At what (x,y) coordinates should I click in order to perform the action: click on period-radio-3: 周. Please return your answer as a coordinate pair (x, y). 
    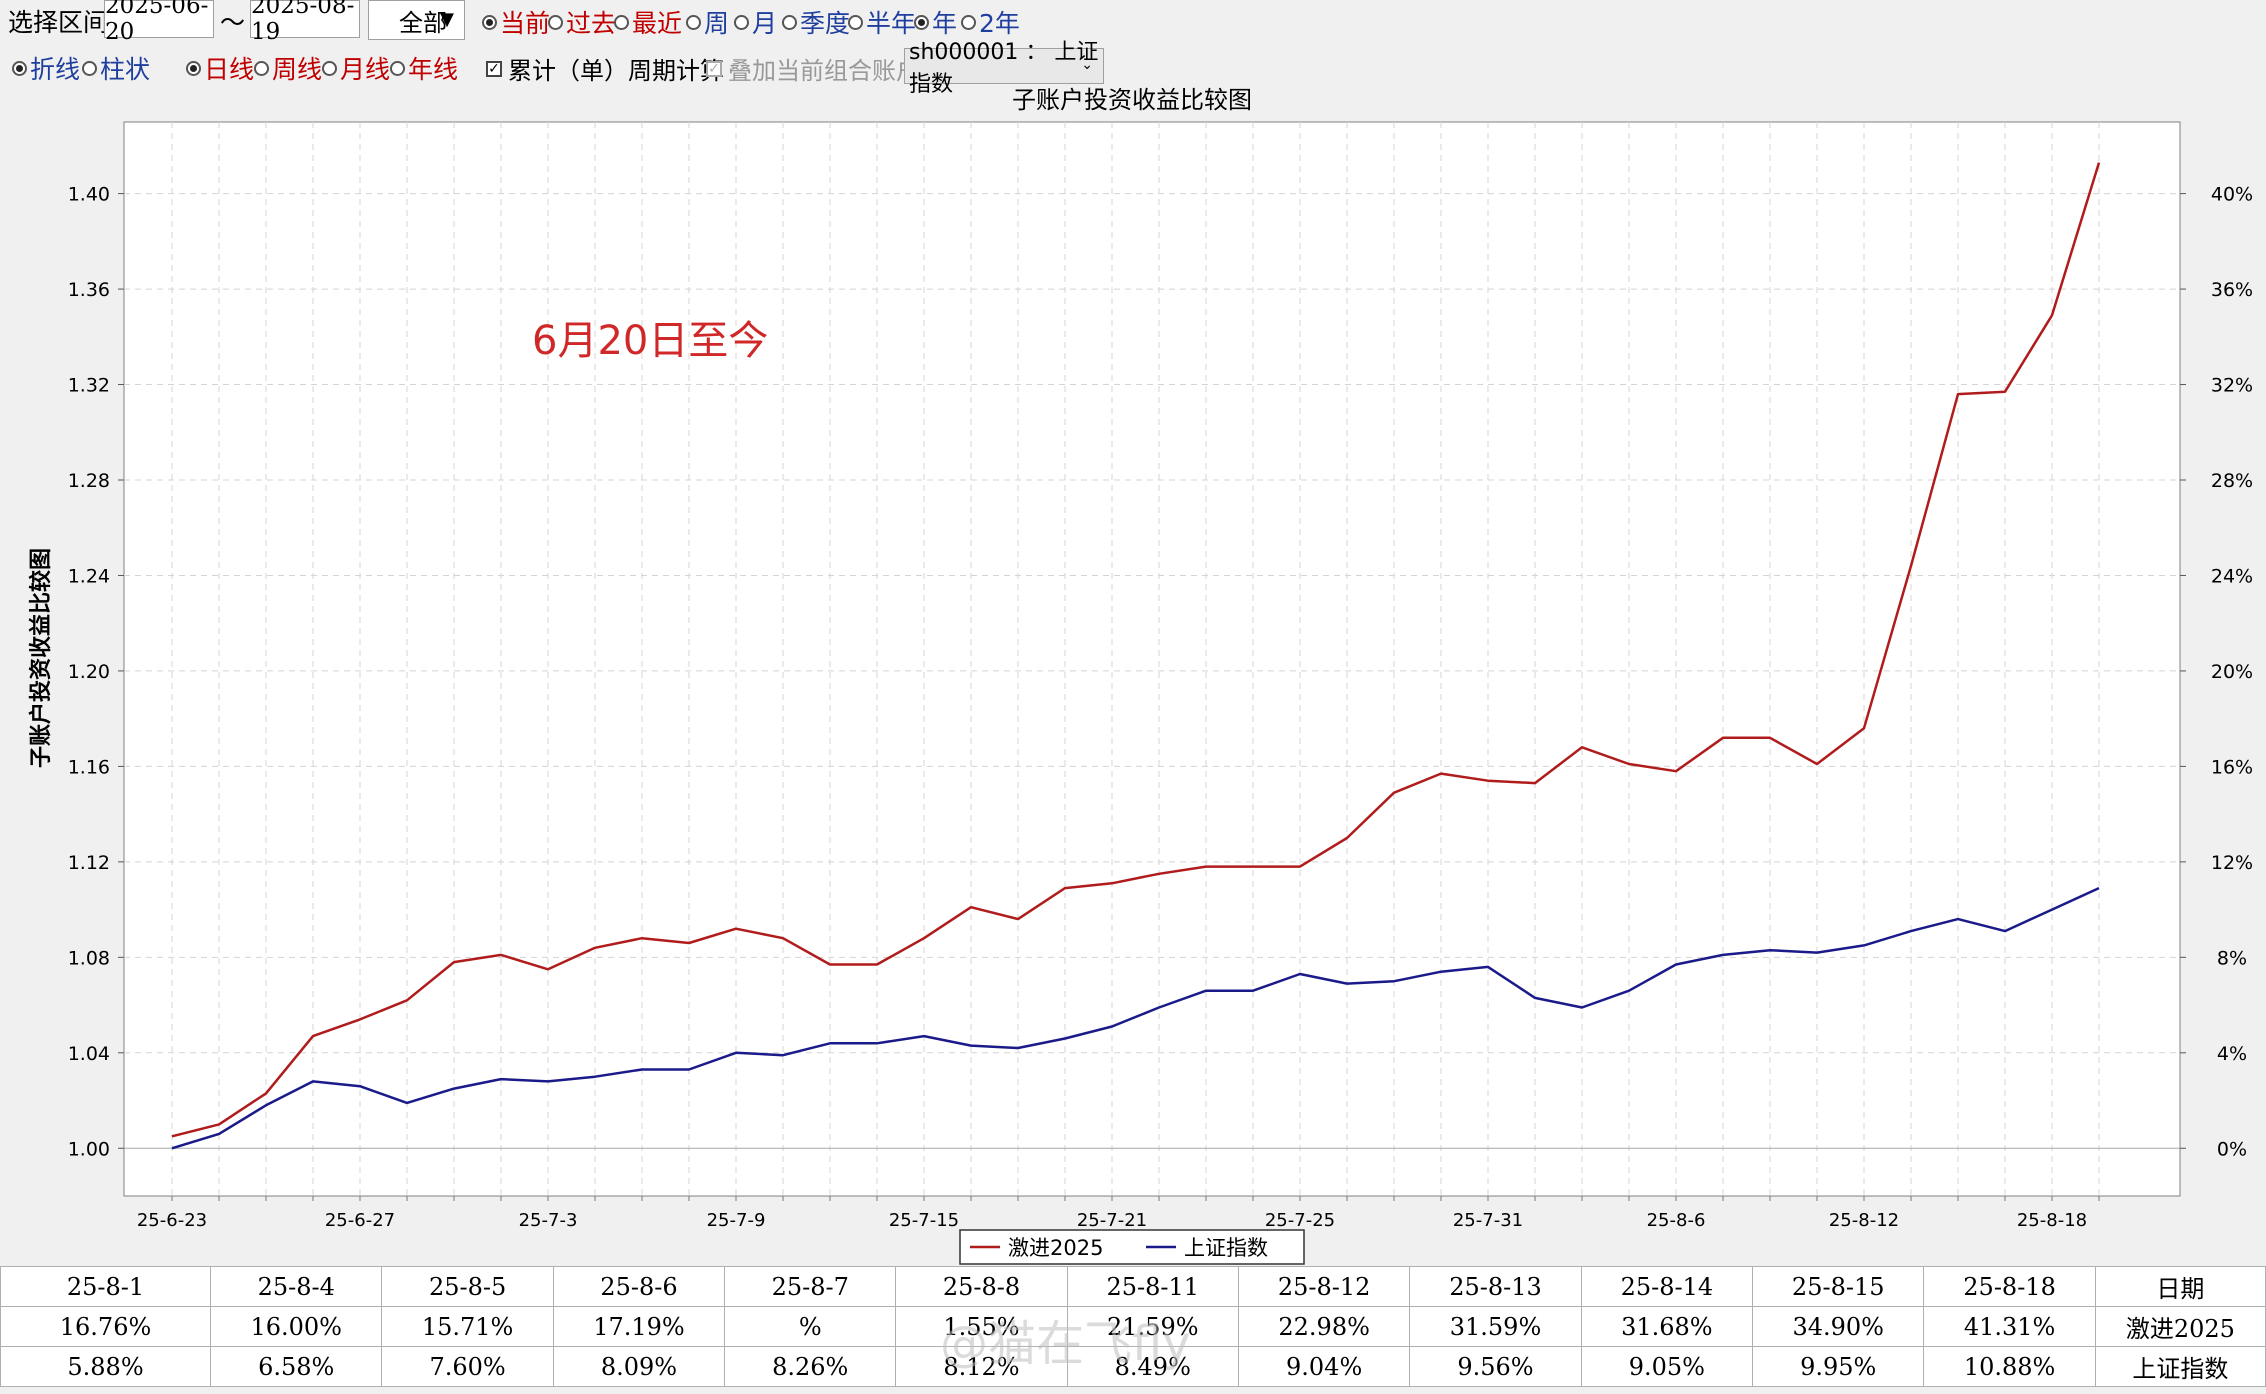
    Looking at the image, I should click on (707, 22).